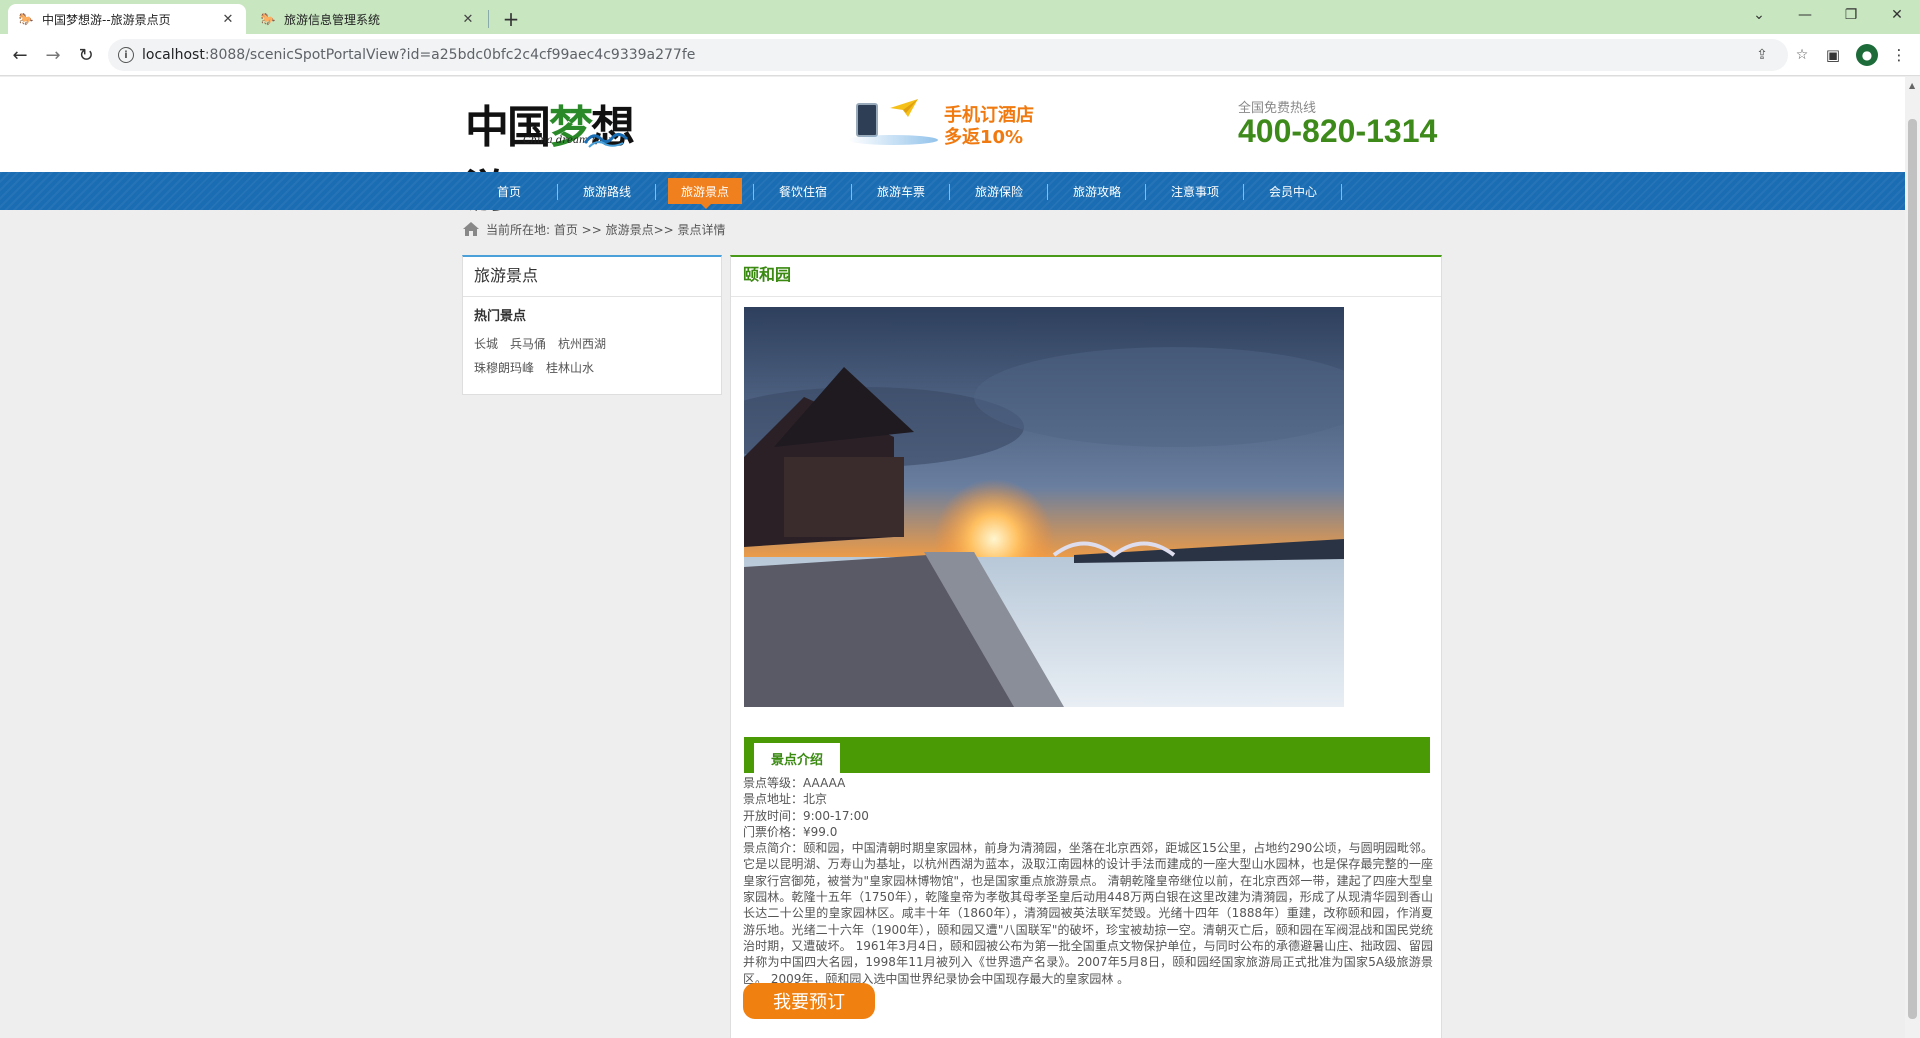 This screenshot has width=1920, height=1038. I want to click on site-logo: 中国梦想游 China dream tour, so click(565, 154).